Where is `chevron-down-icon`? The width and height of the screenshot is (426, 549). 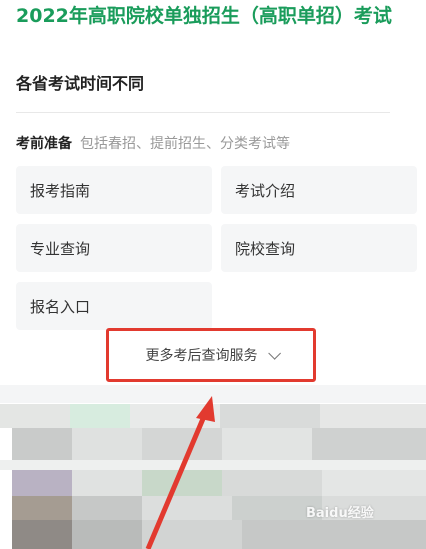
chevron-down-icon is located at coordinates (274, 353).